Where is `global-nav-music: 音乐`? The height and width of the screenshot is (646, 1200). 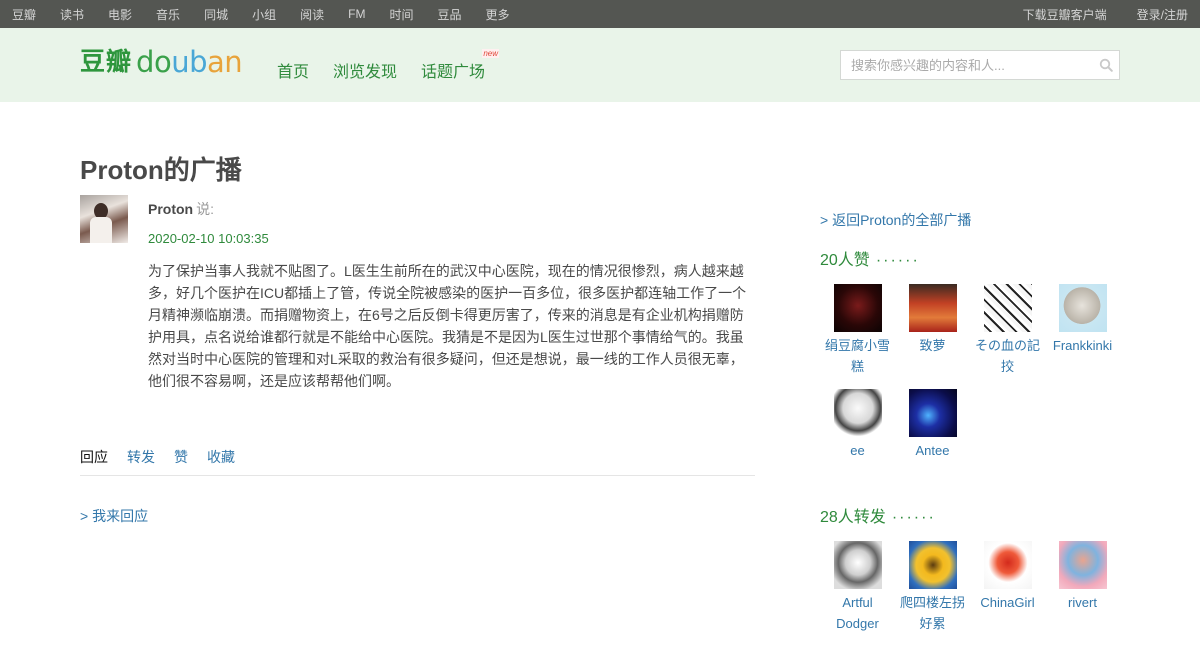 global-nav-music: 音乐 is located at coordinates (168, 14).